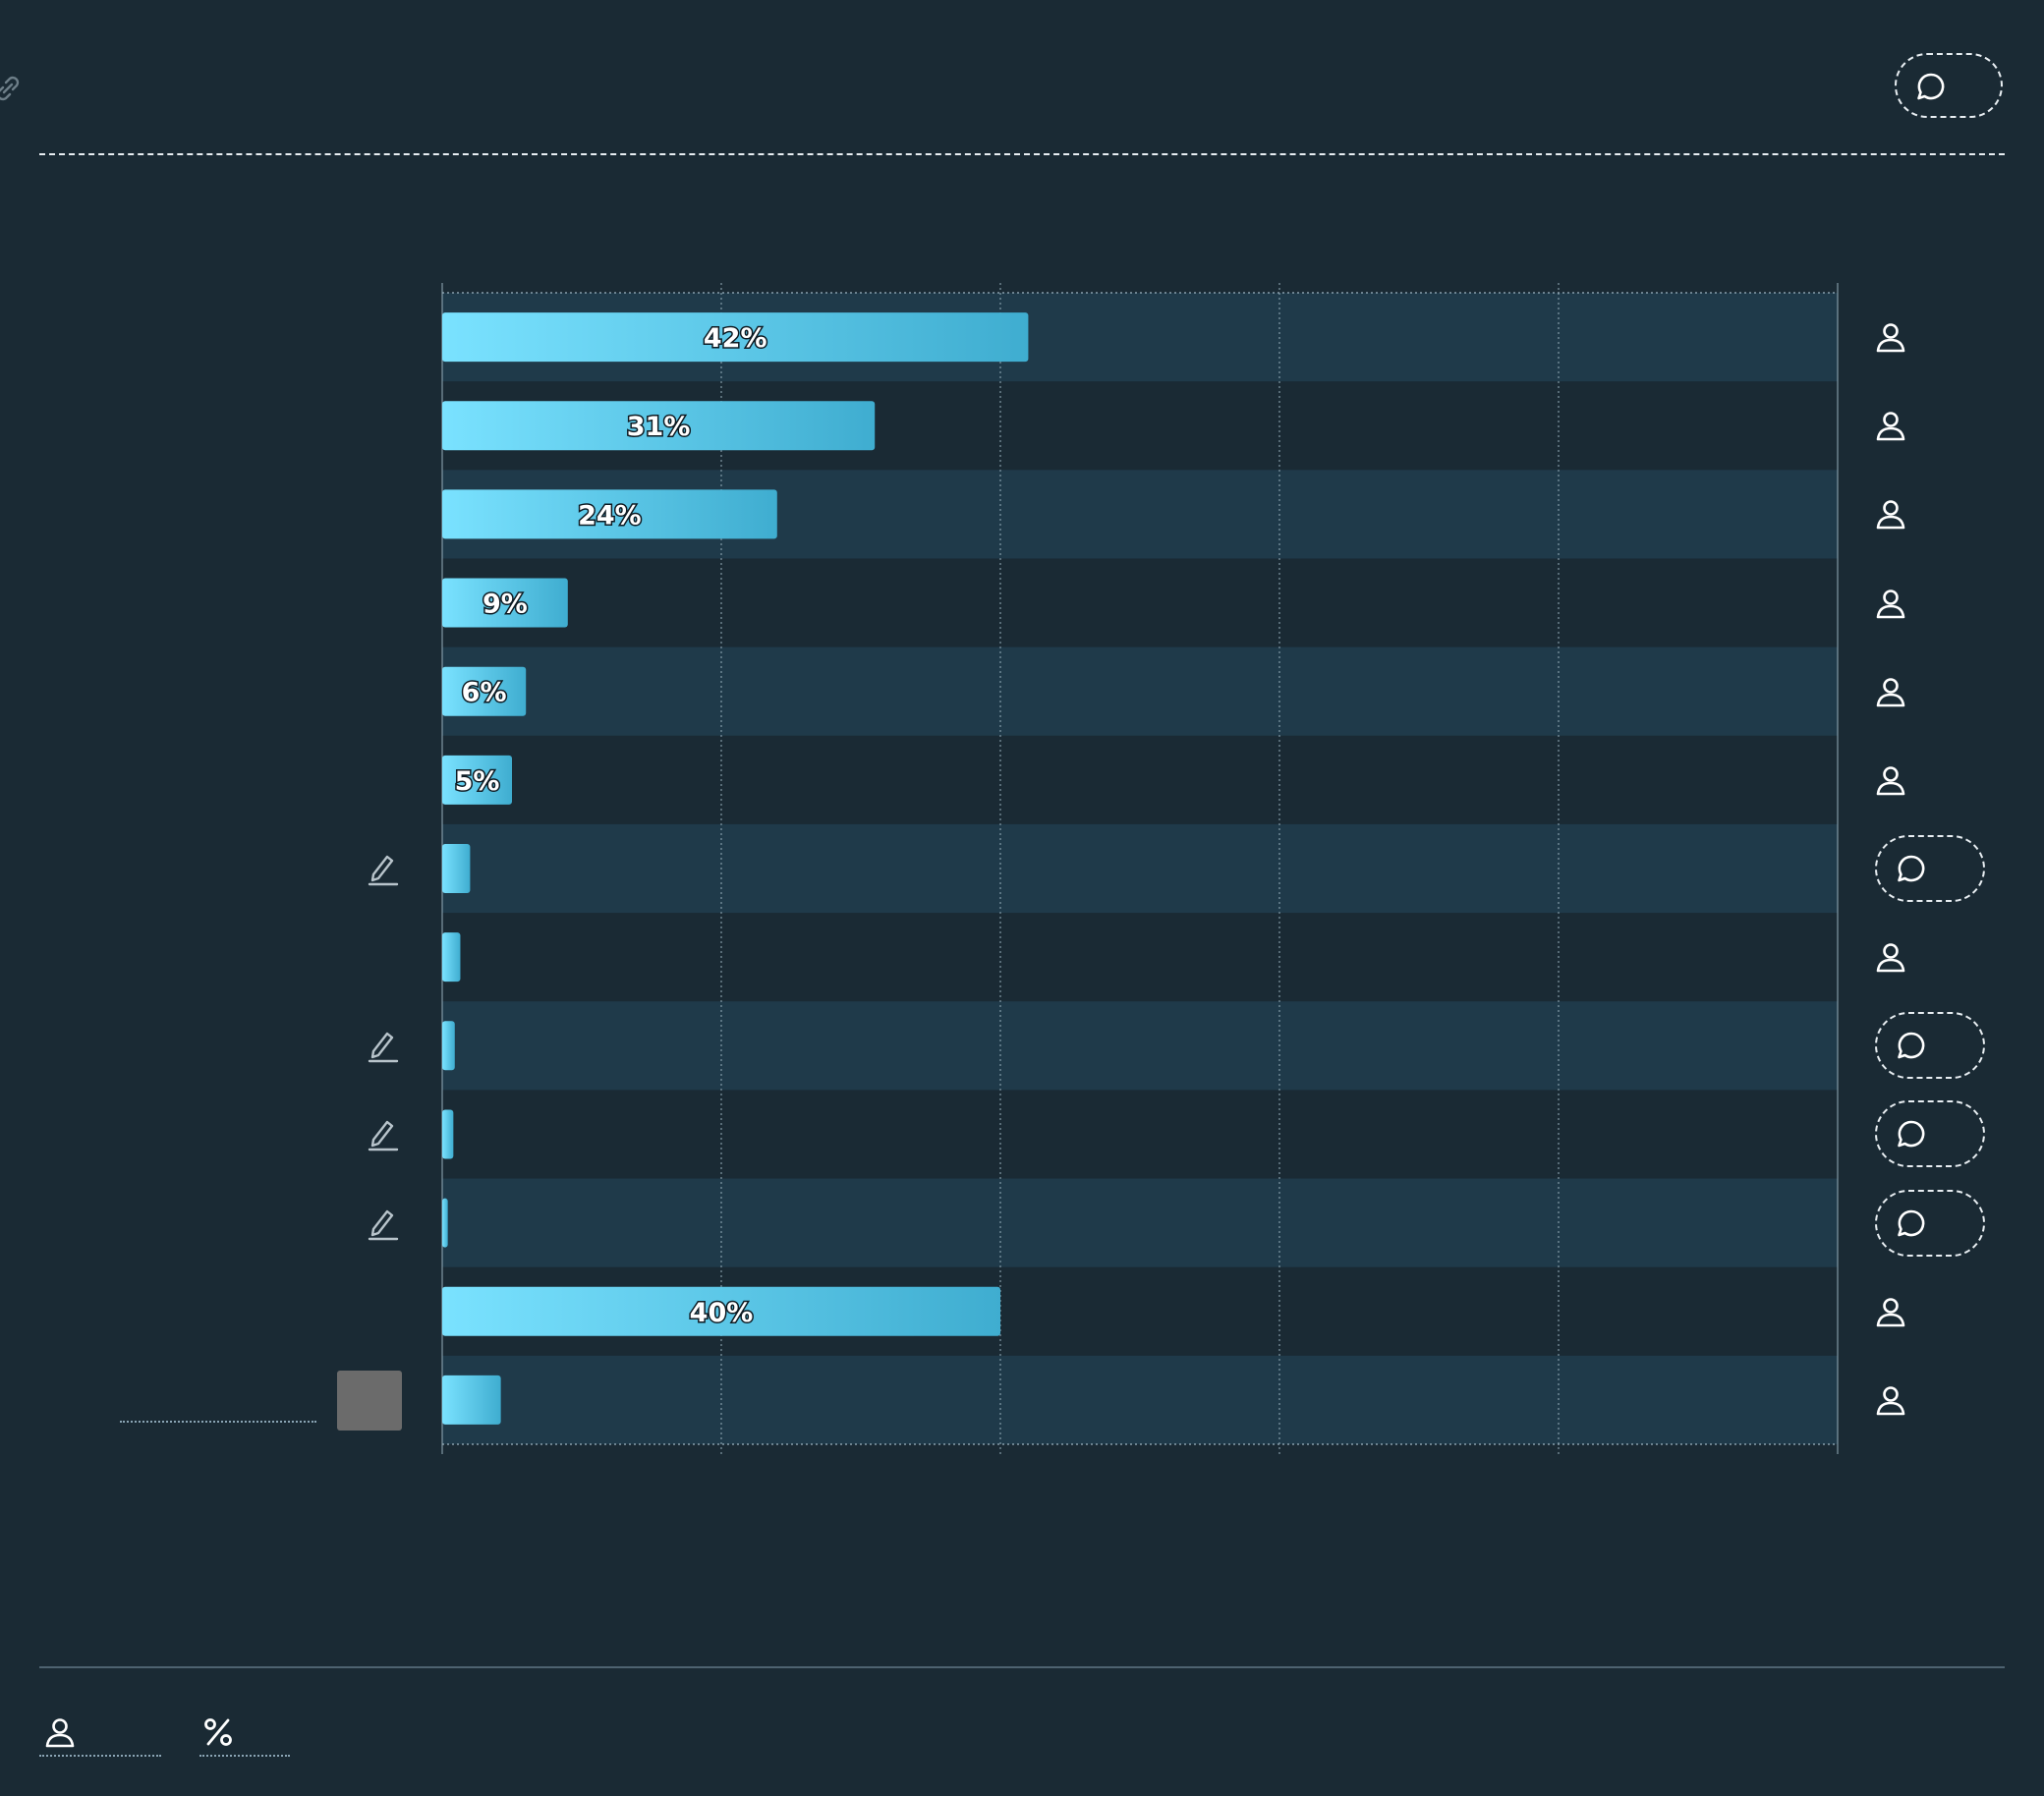  What do you see at coordinates (1022, 1667) in the screenshot?
I see `footer-divider` at bounding box center [1022, 1667].